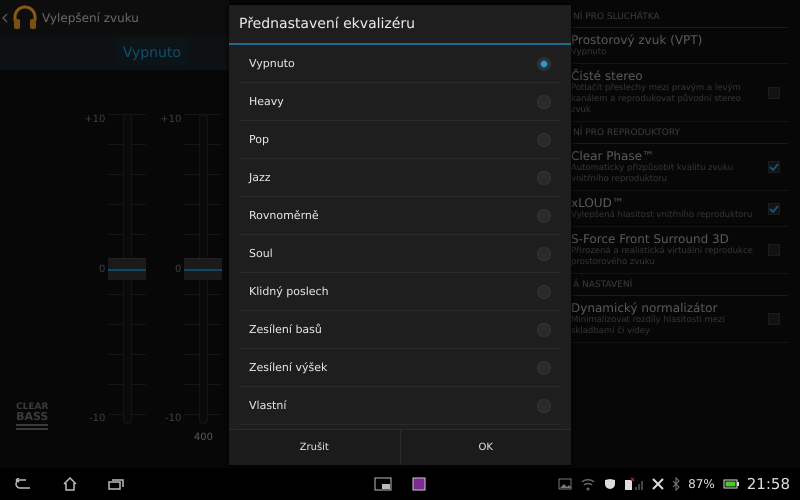  What do you see at coordinates (400, 178) in the screenshot?
I see `preset-option: Jazz` at bounding box center [400, 178].